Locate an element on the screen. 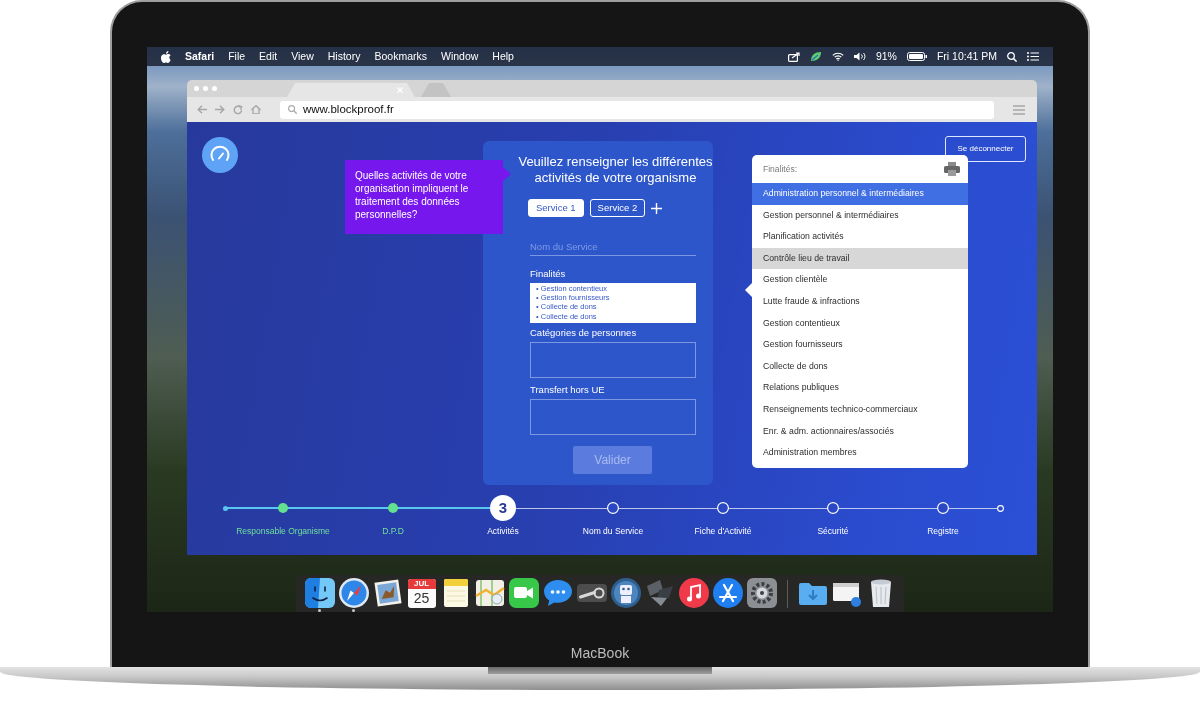 Image resolution: width=1200 pixels, height=705 pixels. purpose-option: Administration membres is located at coordinates (860, 453).